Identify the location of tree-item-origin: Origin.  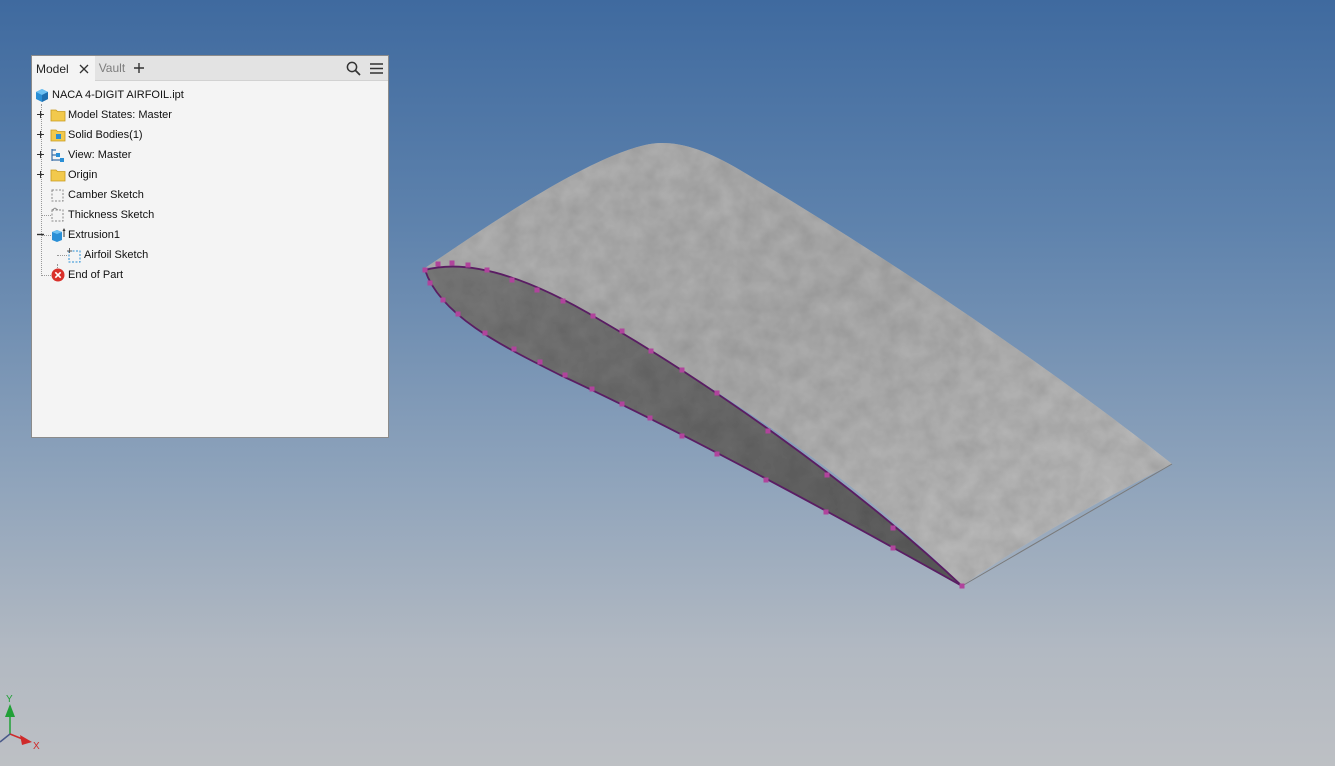
(210, 175).